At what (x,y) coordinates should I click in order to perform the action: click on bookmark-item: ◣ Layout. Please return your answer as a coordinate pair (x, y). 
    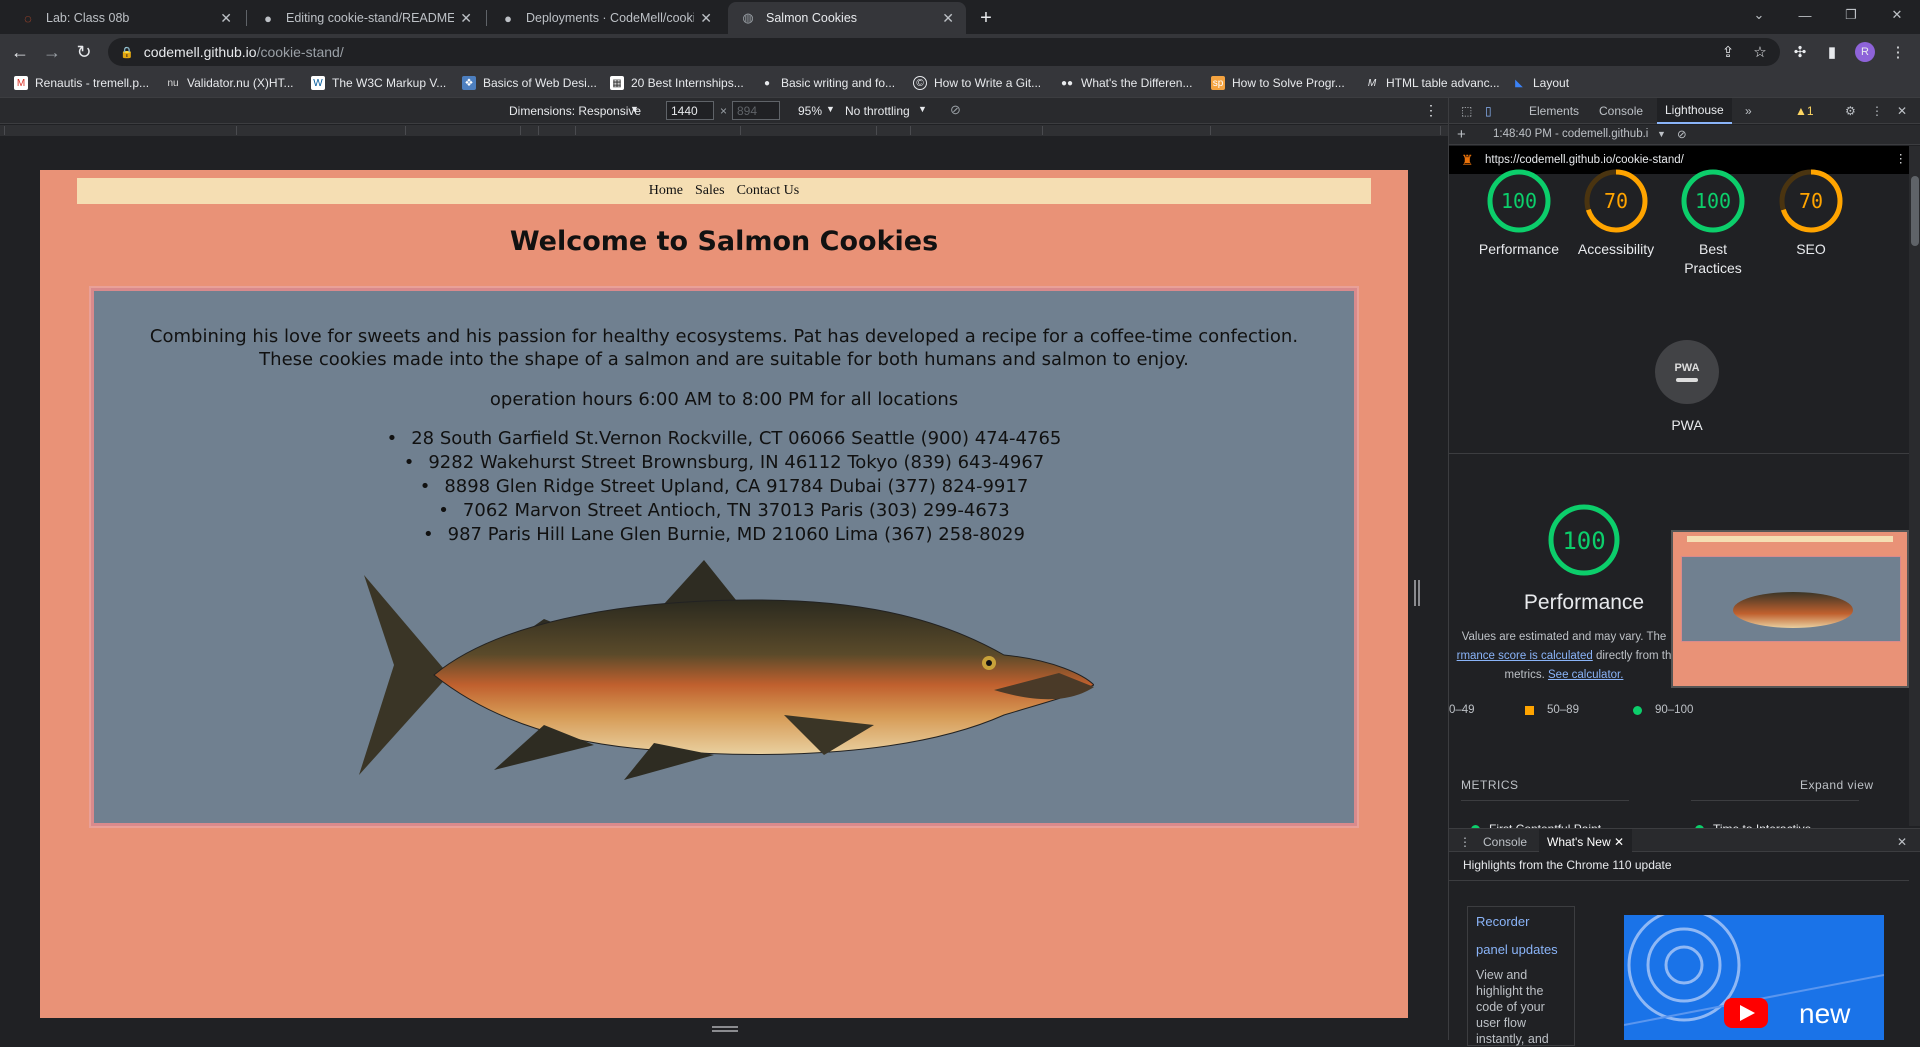
    Looking at the image, I should click on (1540, 83).